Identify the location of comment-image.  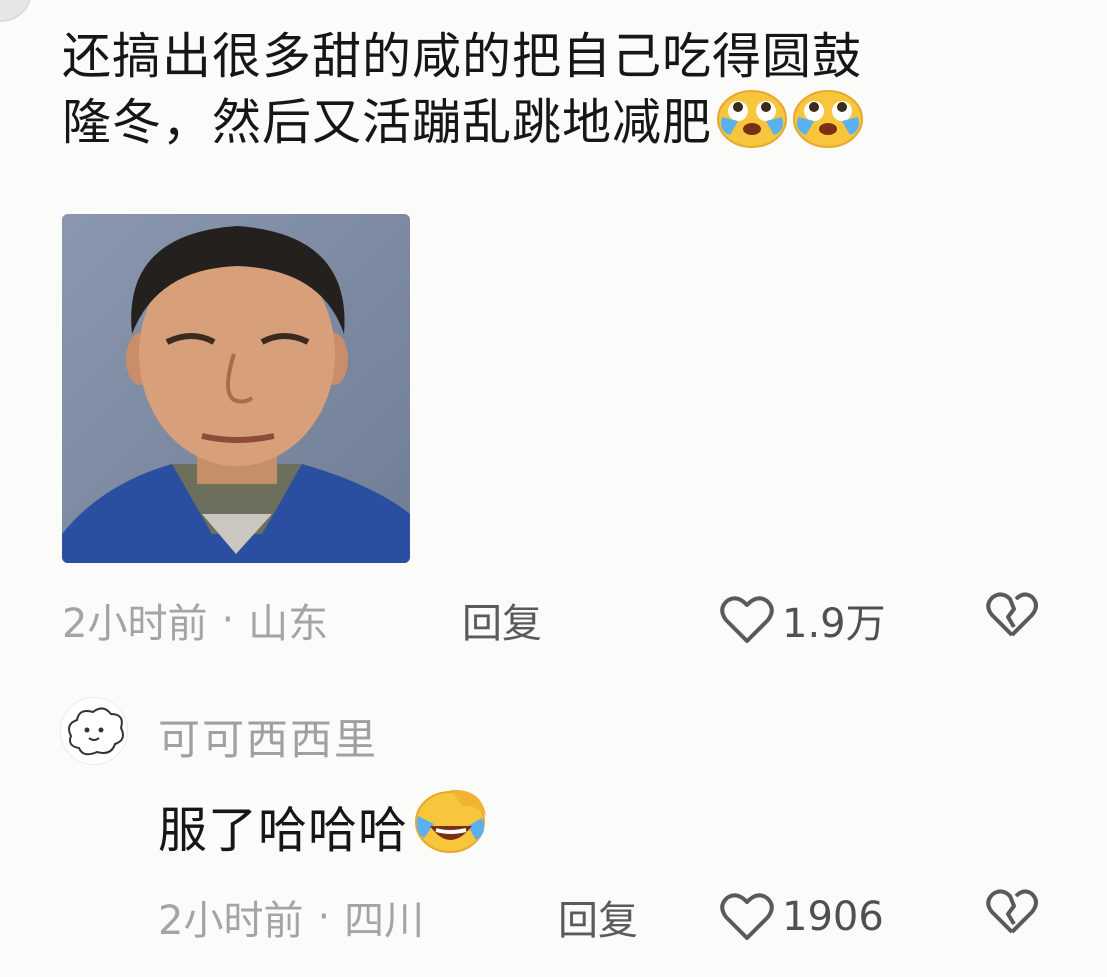
(236, 388).